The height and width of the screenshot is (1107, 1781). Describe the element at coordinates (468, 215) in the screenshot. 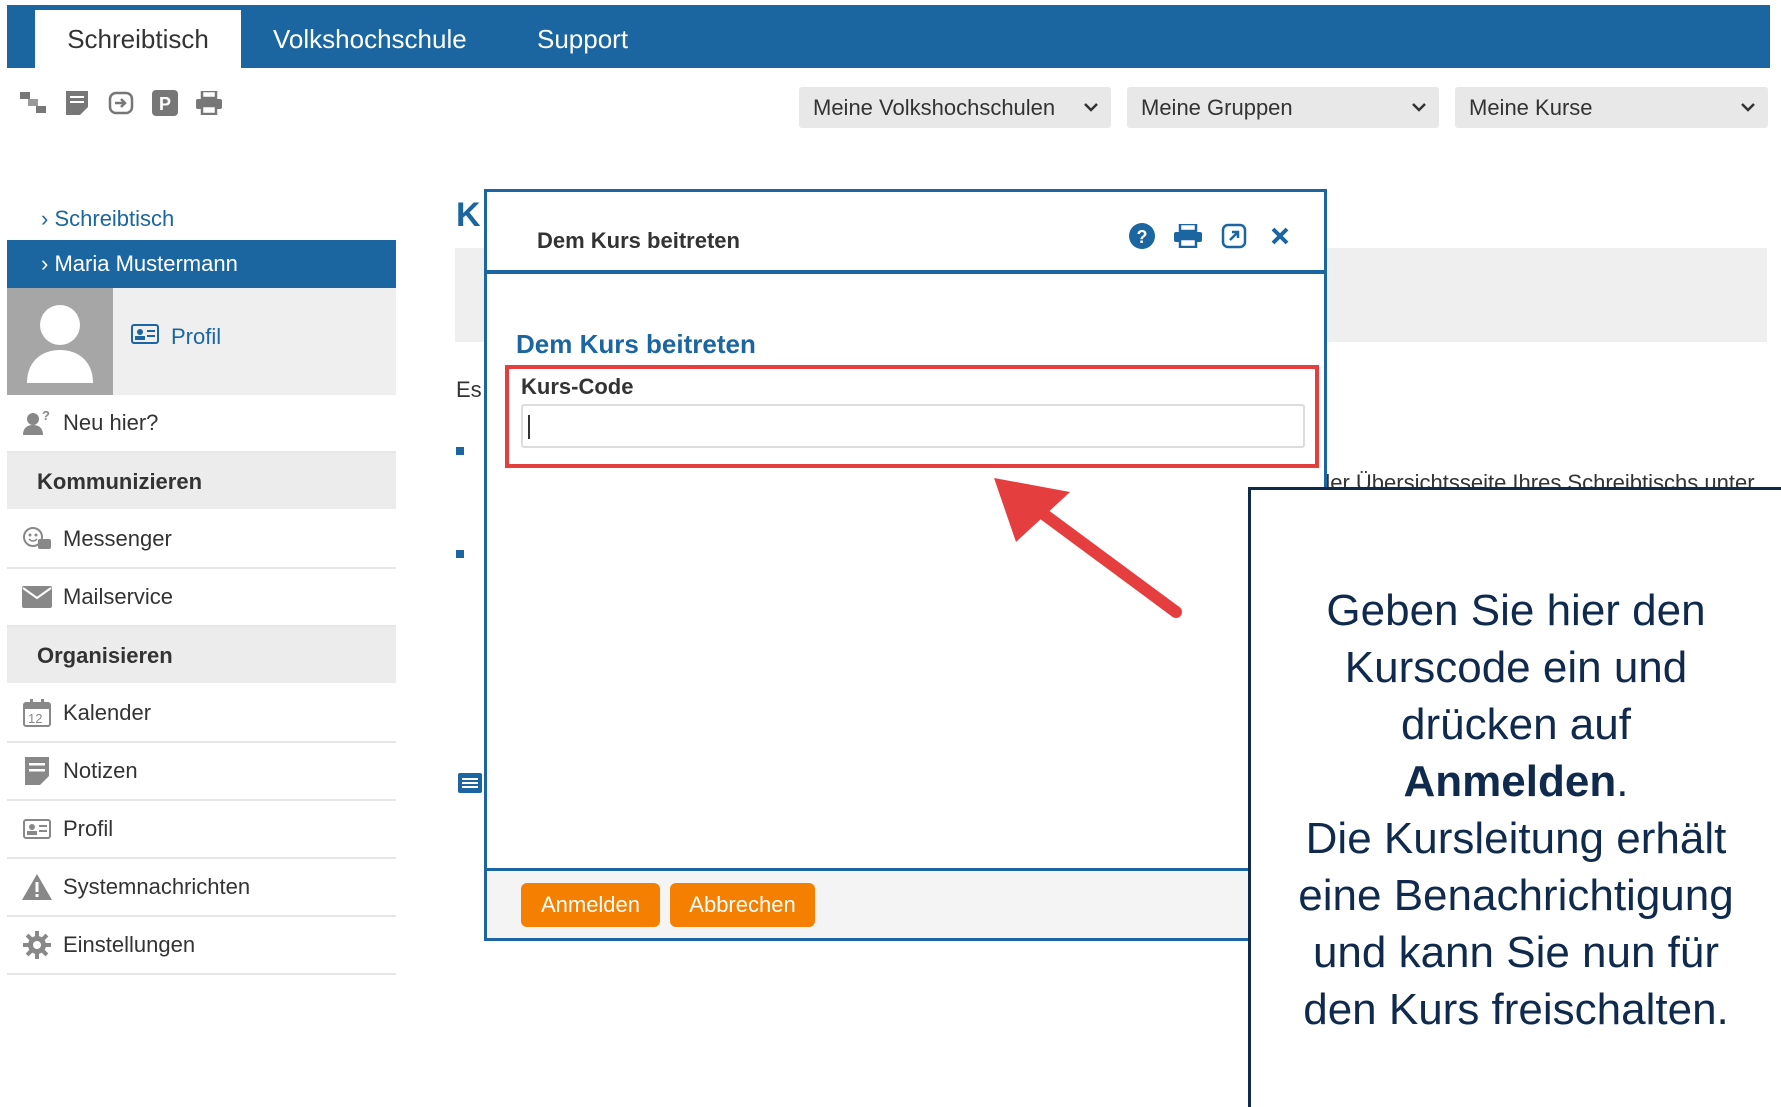

I see `page-title-fragment: K` at that location.